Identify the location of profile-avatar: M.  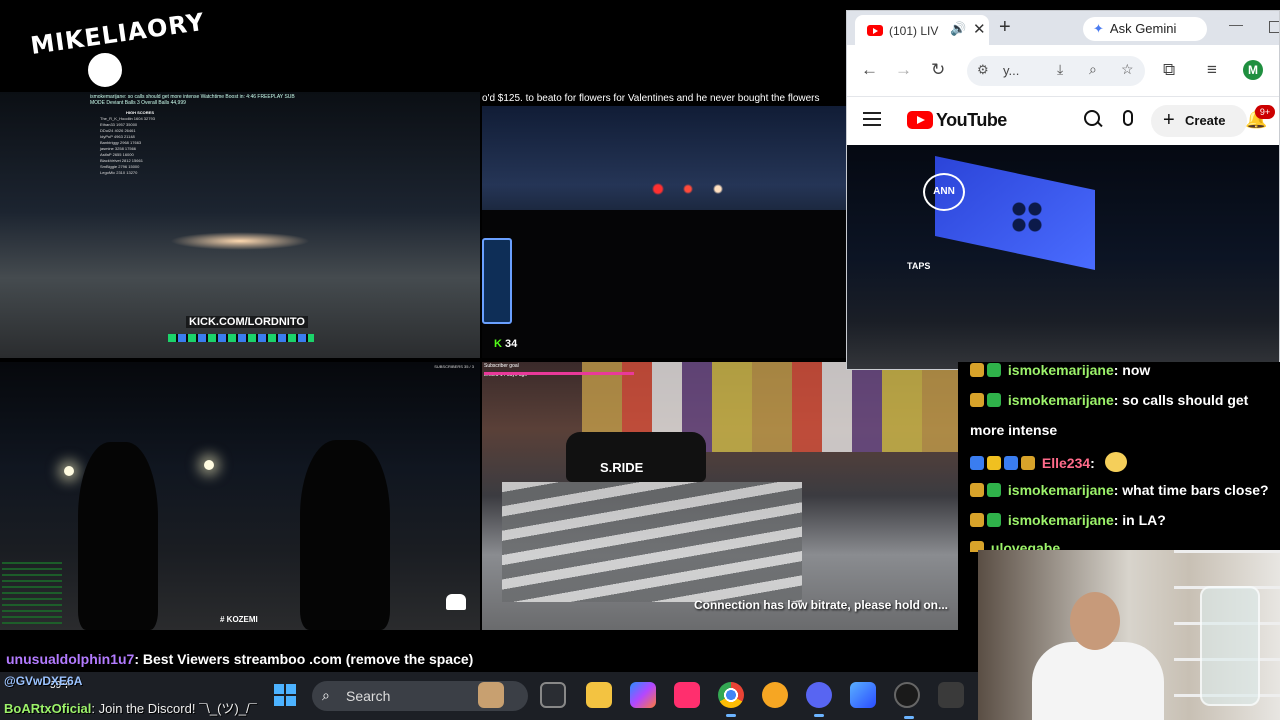
(1253, 70).